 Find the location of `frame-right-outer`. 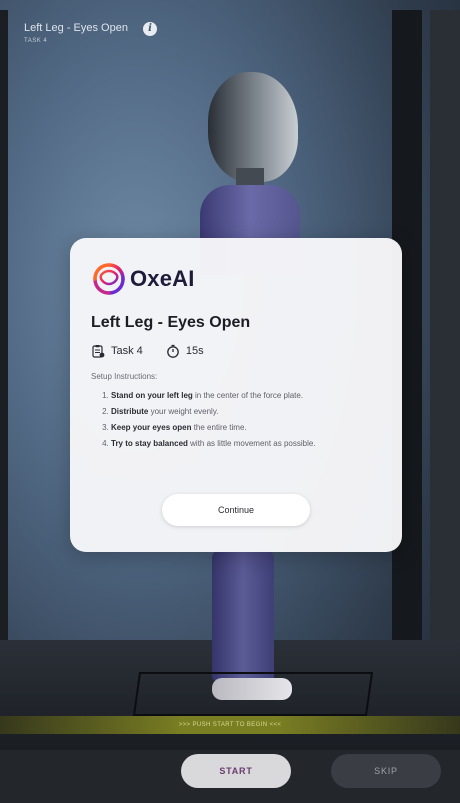

frame-right-outer is located at coordinates (445, 380).